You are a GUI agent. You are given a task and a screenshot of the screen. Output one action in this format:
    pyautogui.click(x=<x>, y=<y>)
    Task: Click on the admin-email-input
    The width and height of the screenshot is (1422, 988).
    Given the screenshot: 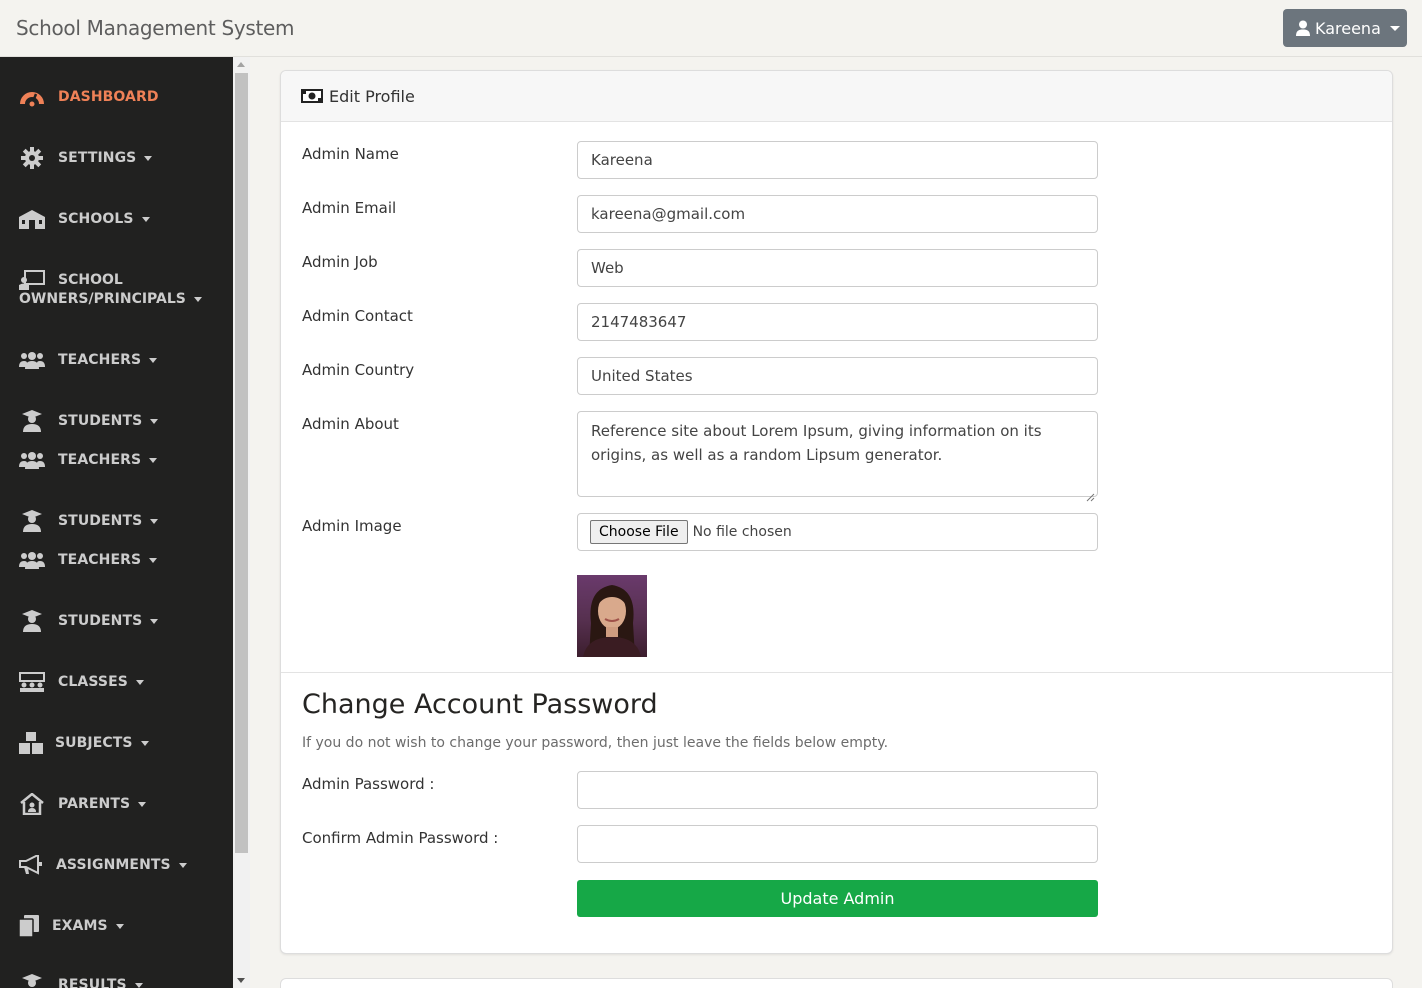 What is the action you would take?
    pyautogui.click(x=837, y=214)
    